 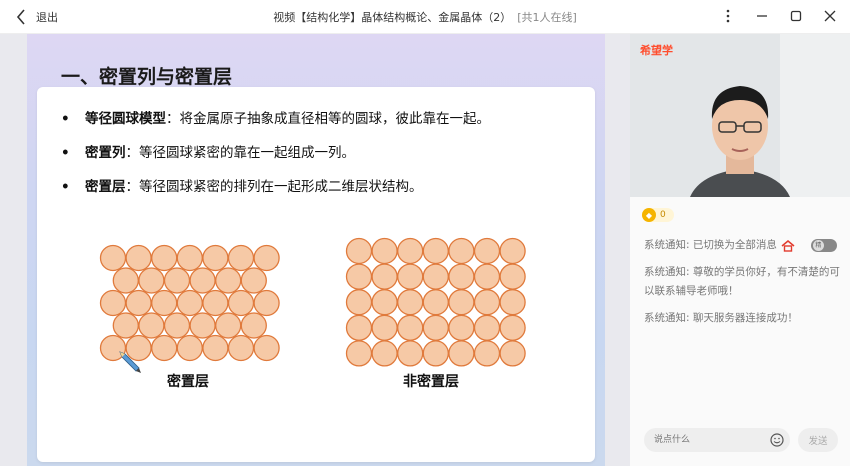 I want to click on minimize-button, so click(x=762, y=16).